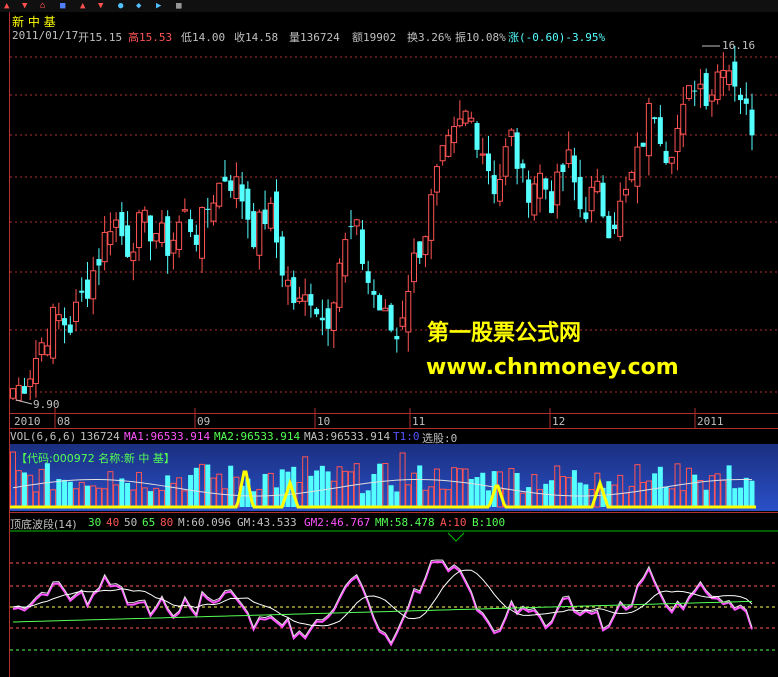  What do you see at coordinates (382, 611) in the screenshot?
I see `osc-mm-line` at bounding box center [382, 611].